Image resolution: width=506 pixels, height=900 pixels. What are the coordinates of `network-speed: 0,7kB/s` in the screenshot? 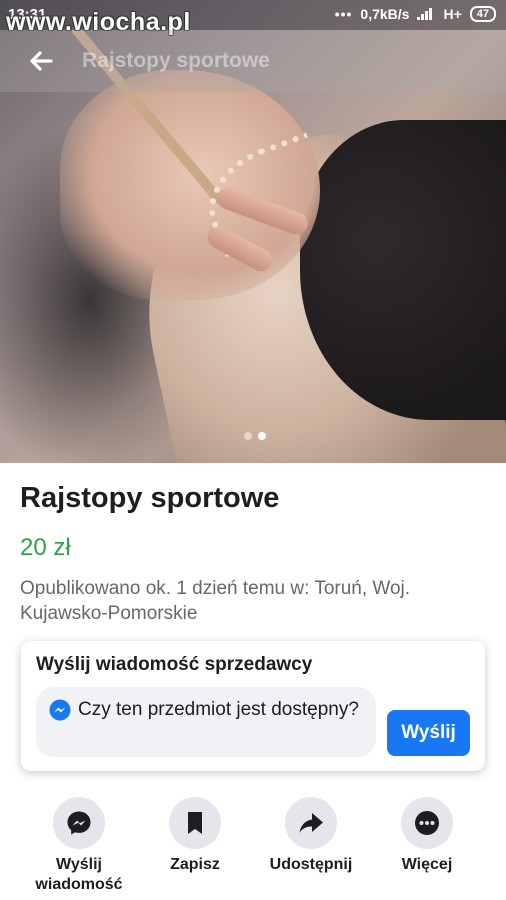 It's located at (385, 14).